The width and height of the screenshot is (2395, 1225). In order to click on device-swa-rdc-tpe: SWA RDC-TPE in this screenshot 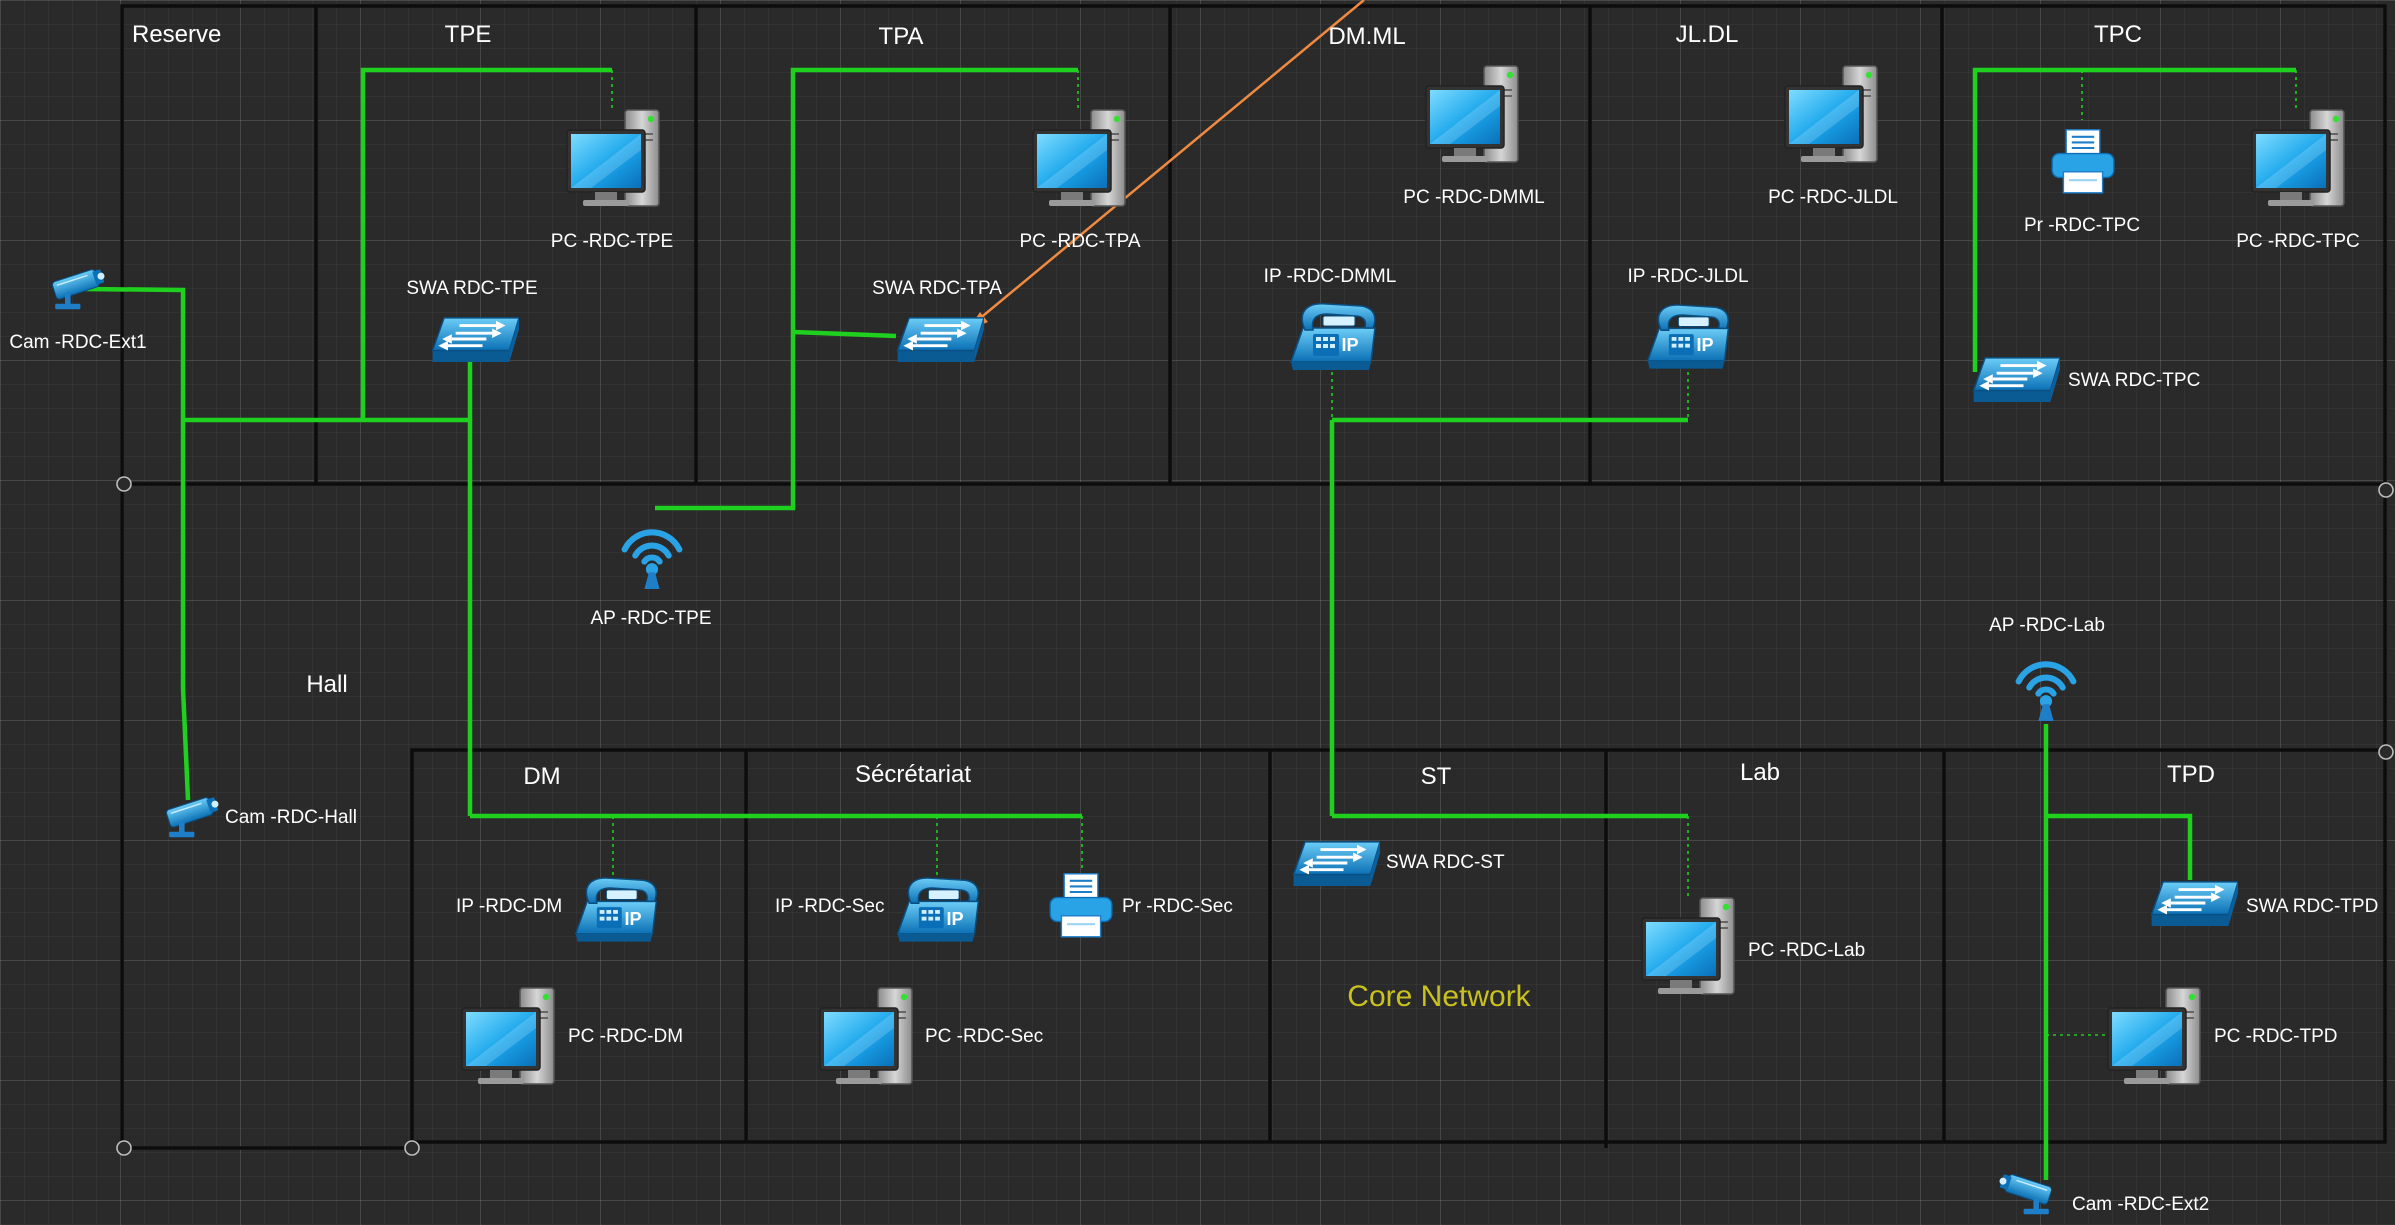, I will do `click(472, 321)`.